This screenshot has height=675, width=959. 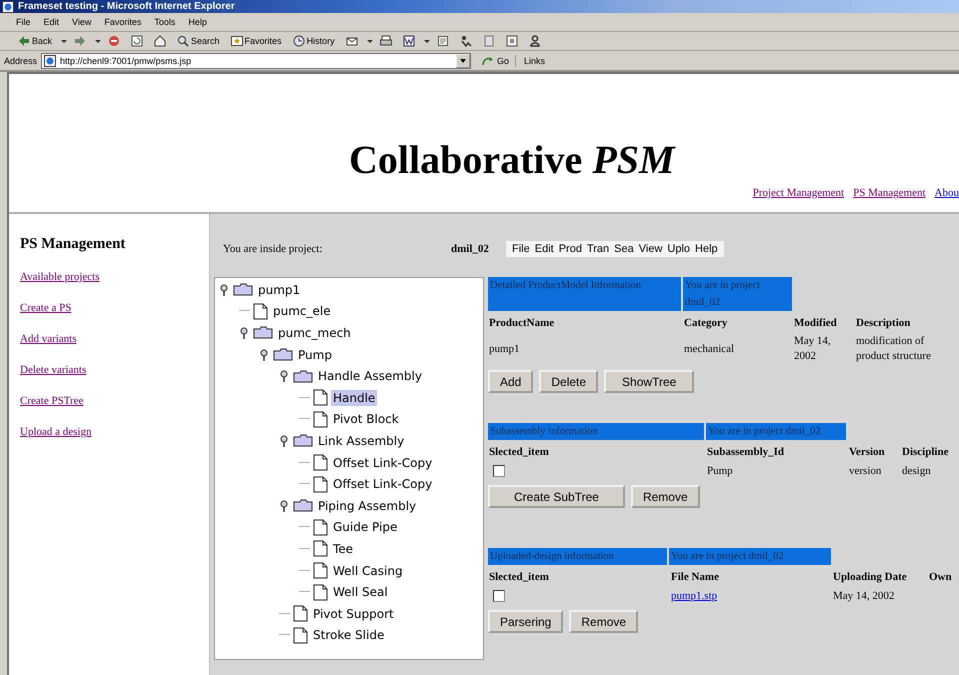 I want to click on refresh-icon, so click(x=137, y=41).